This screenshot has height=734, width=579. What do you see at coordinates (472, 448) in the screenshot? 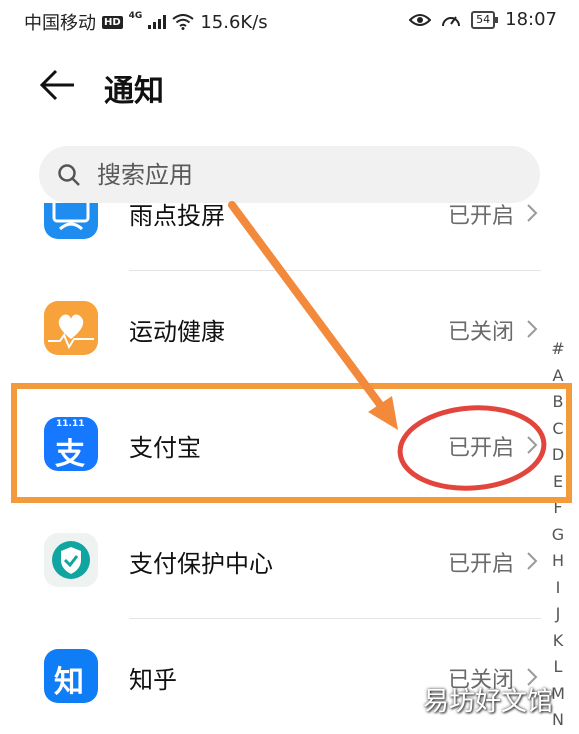
I see `annotation-ellipse` at bounding box center [472, 448].